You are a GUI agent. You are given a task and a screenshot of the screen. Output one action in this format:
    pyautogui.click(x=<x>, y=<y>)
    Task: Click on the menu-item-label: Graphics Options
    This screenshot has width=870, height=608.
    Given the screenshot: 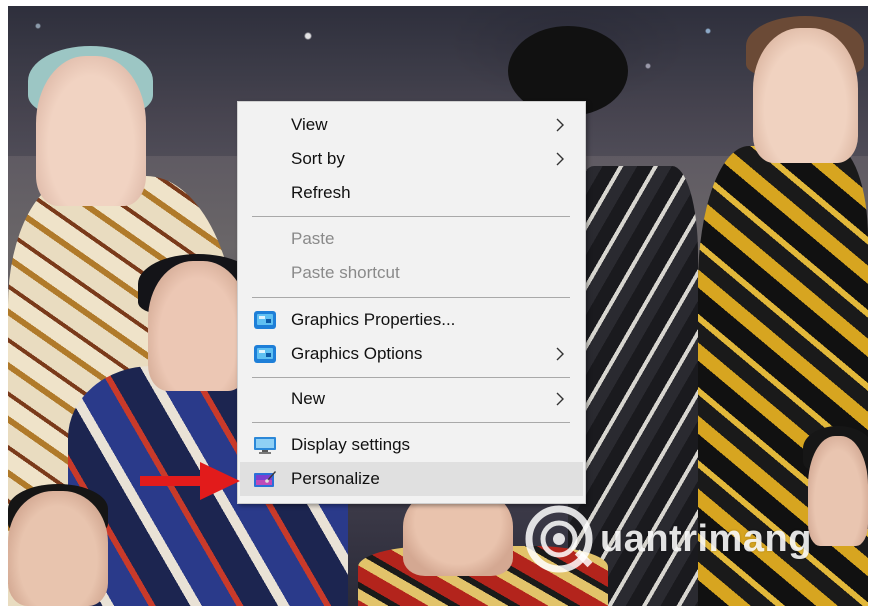 What is the action you would take?
    pyautogui.click(x=357, y=353)
    